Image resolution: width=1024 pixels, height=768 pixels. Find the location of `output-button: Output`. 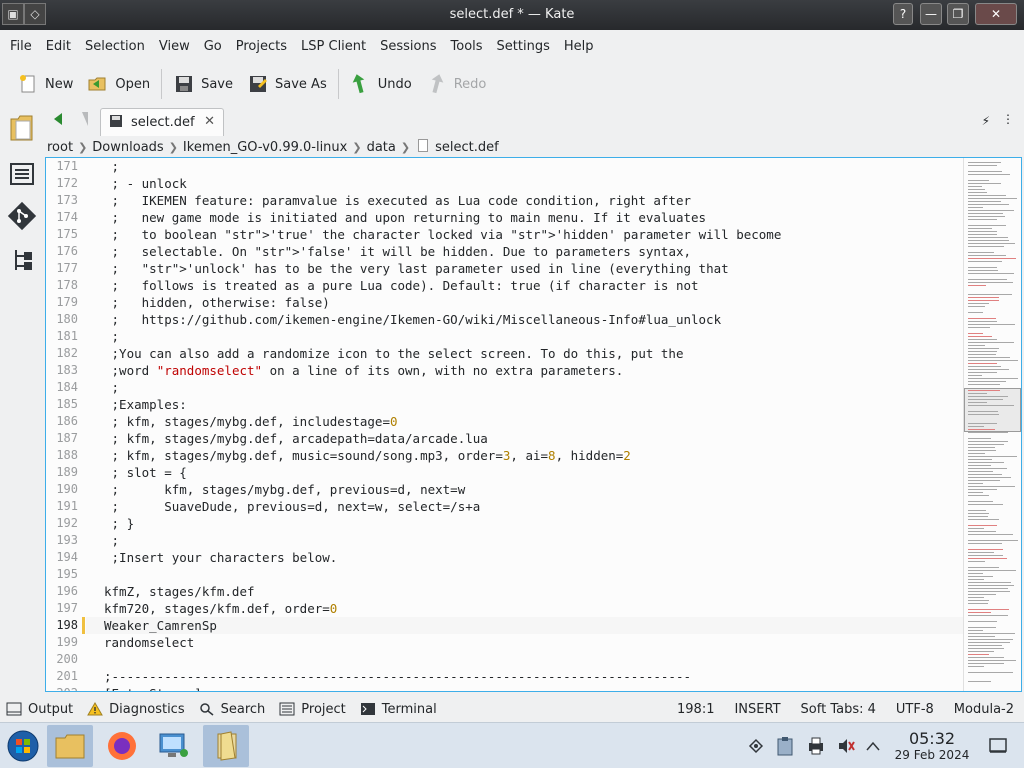

output-button: Output is located at coordinates (40, 709).